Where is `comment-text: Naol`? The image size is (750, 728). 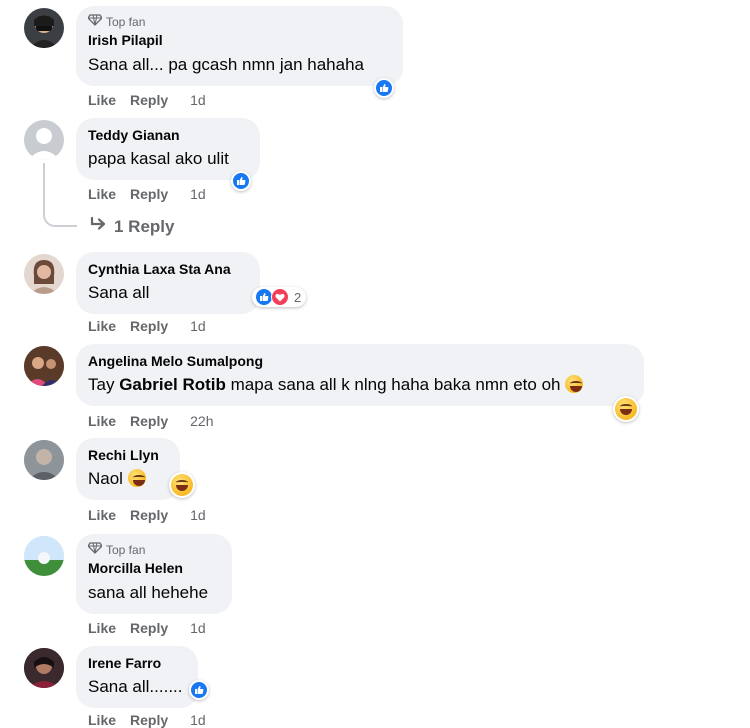 comment-text: Naol is located at coordinates (128, 478).